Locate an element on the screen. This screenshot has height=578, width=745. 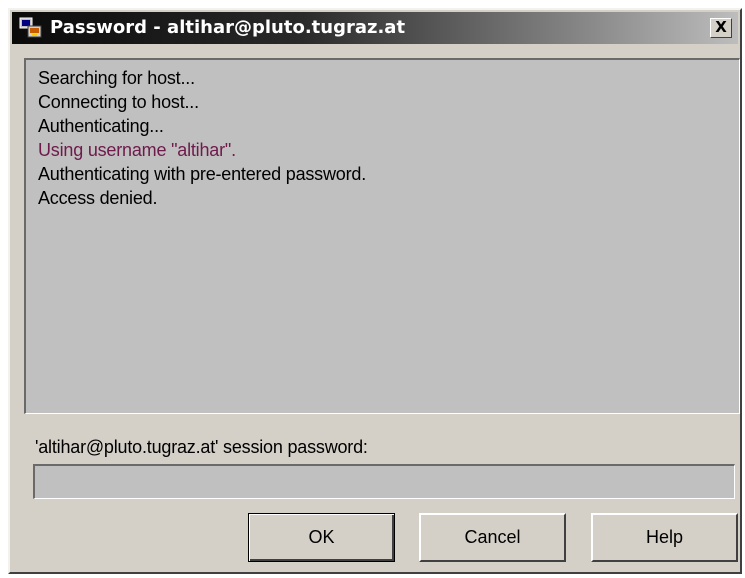
help-button: Help is located at coordinates (664, 537).